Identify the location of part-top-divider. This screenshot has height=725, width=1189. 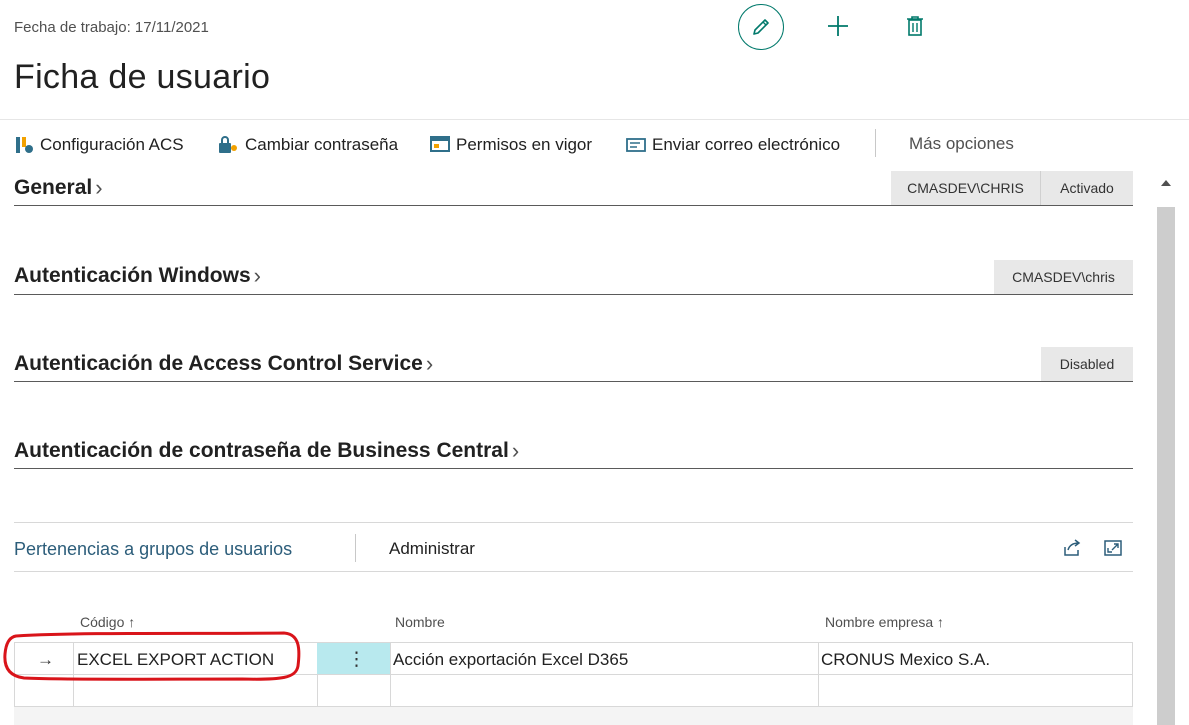
(573, 522).